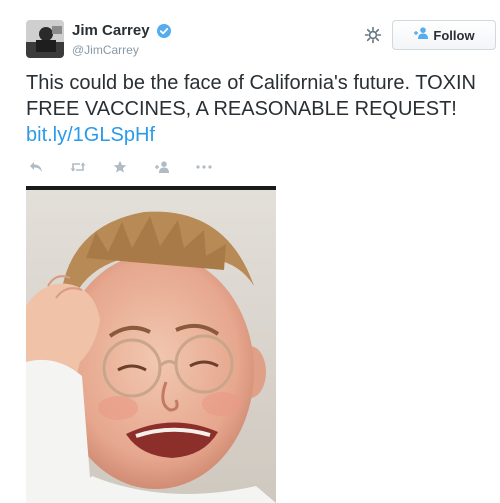 This screenshot has height=503, width=500. I want to click on more-icon, so click(204, 167).